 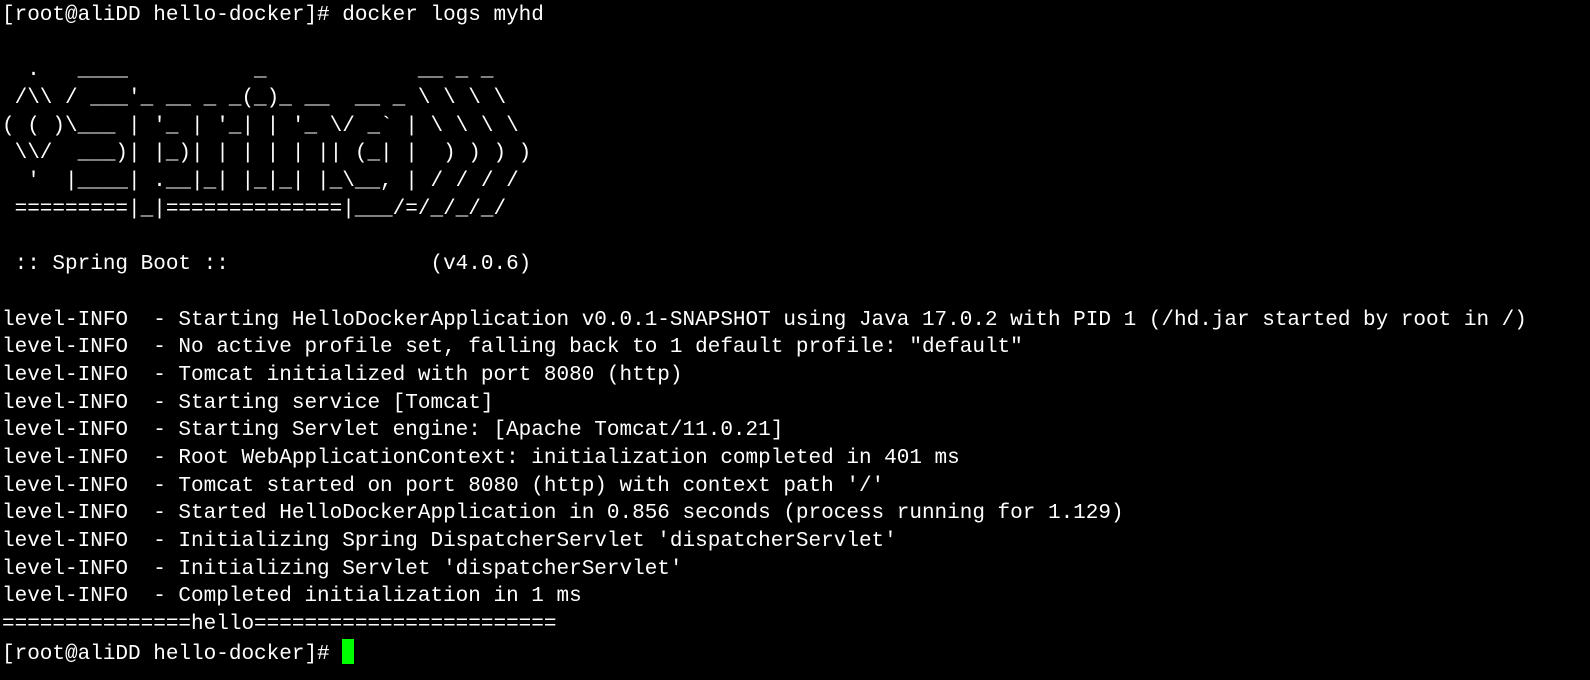 What do you see at coordinates (348, 651) in the screenshot?
I see `terminal-cursor` at bounding box center [348, 651].